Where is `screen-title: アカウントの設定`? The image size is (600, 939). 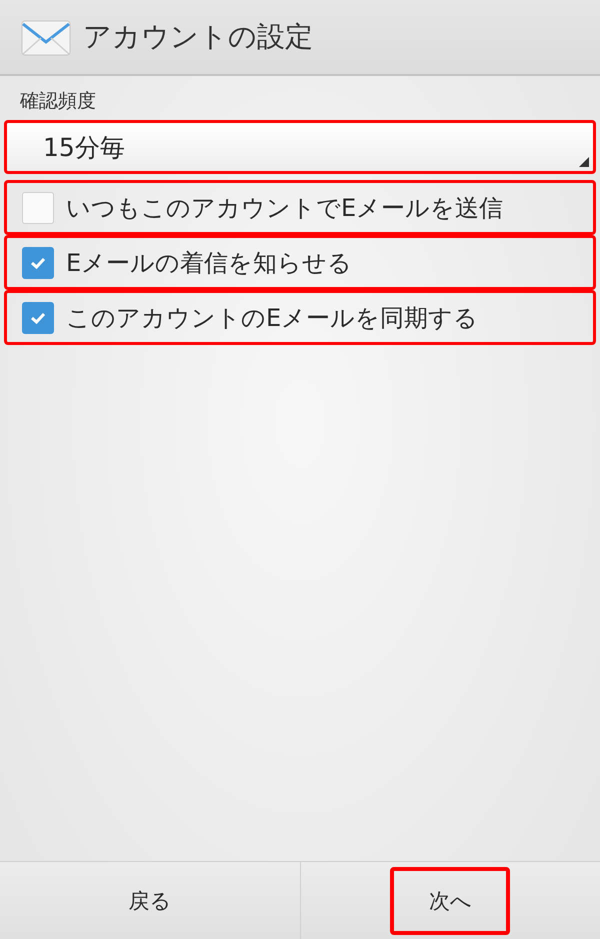
screen-title: アカウントの設定 is located at coordinates (198, 37).